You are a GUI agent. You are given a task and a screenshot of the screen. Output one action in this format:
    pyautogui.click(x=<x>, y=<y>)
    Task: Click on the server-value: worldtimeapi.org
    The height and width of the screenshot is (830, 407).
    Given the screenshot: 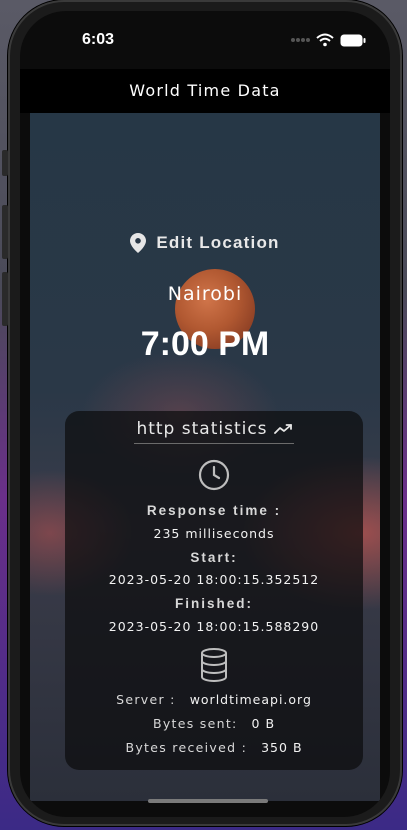 What is the action you would take?
    pyautogui.click(x=250, y=699)
    